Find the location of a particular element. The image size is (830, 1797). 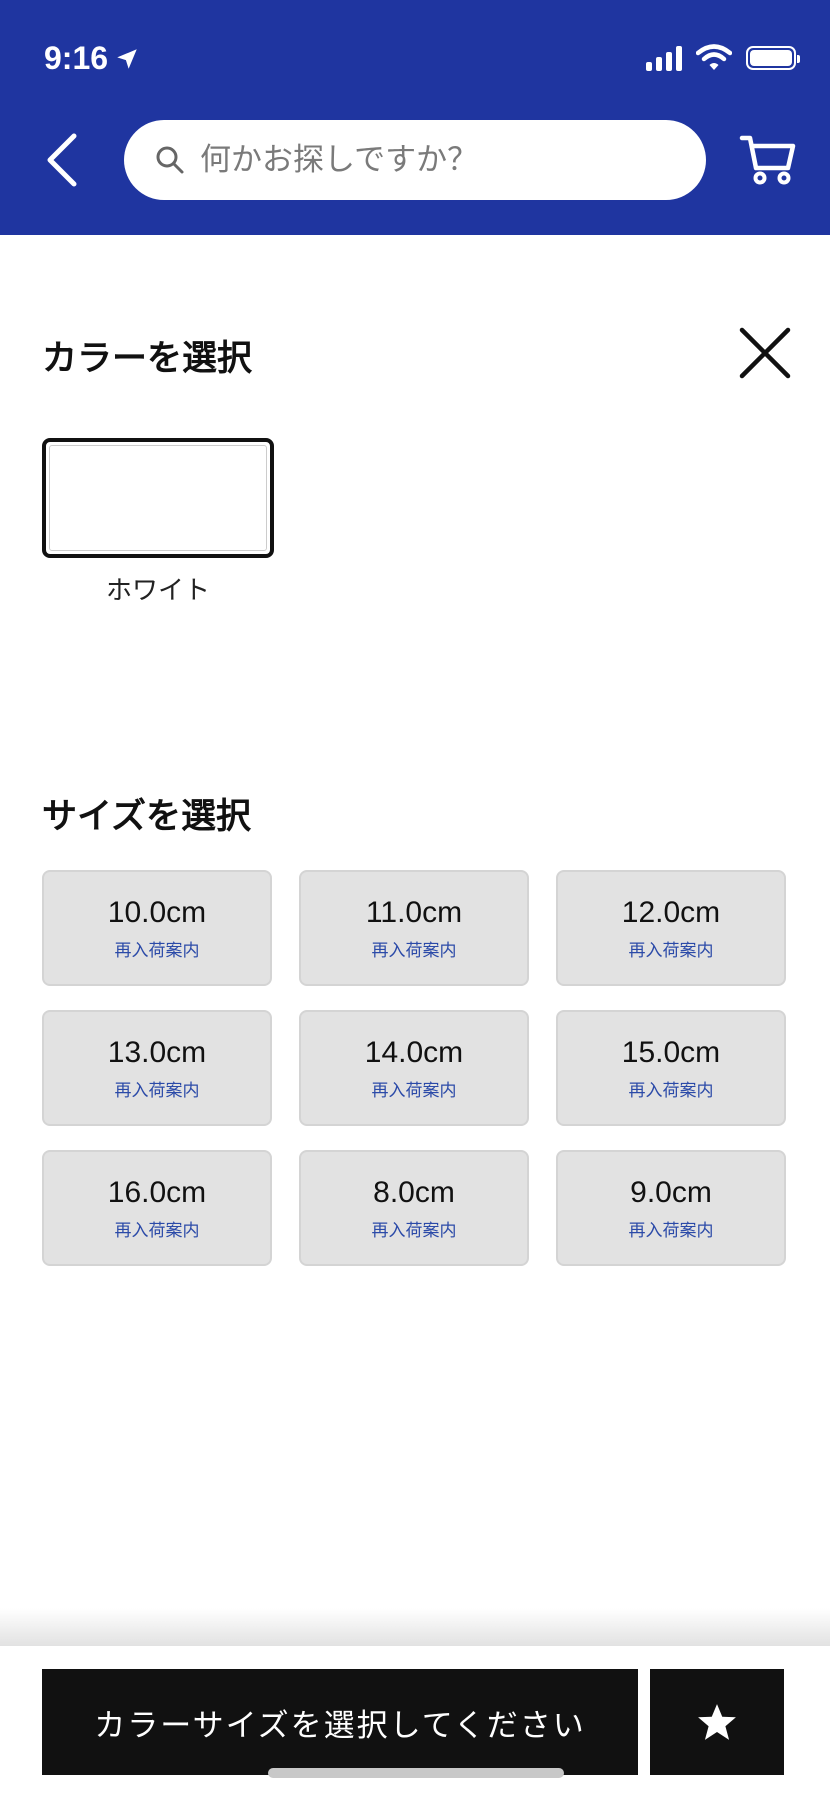

status-icons is located at coordinates (723, 58).